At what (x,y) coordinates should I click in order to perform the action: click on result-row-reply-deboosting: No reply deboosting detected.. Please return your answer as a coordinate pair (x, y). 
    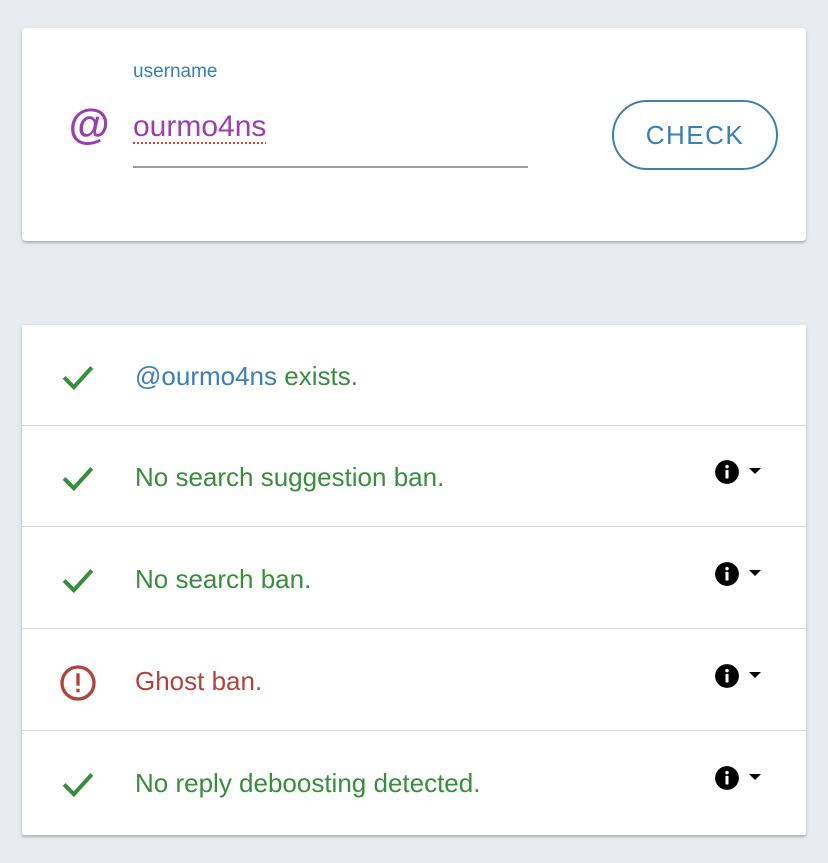
    Looking at the image, I should click on (414, 782).